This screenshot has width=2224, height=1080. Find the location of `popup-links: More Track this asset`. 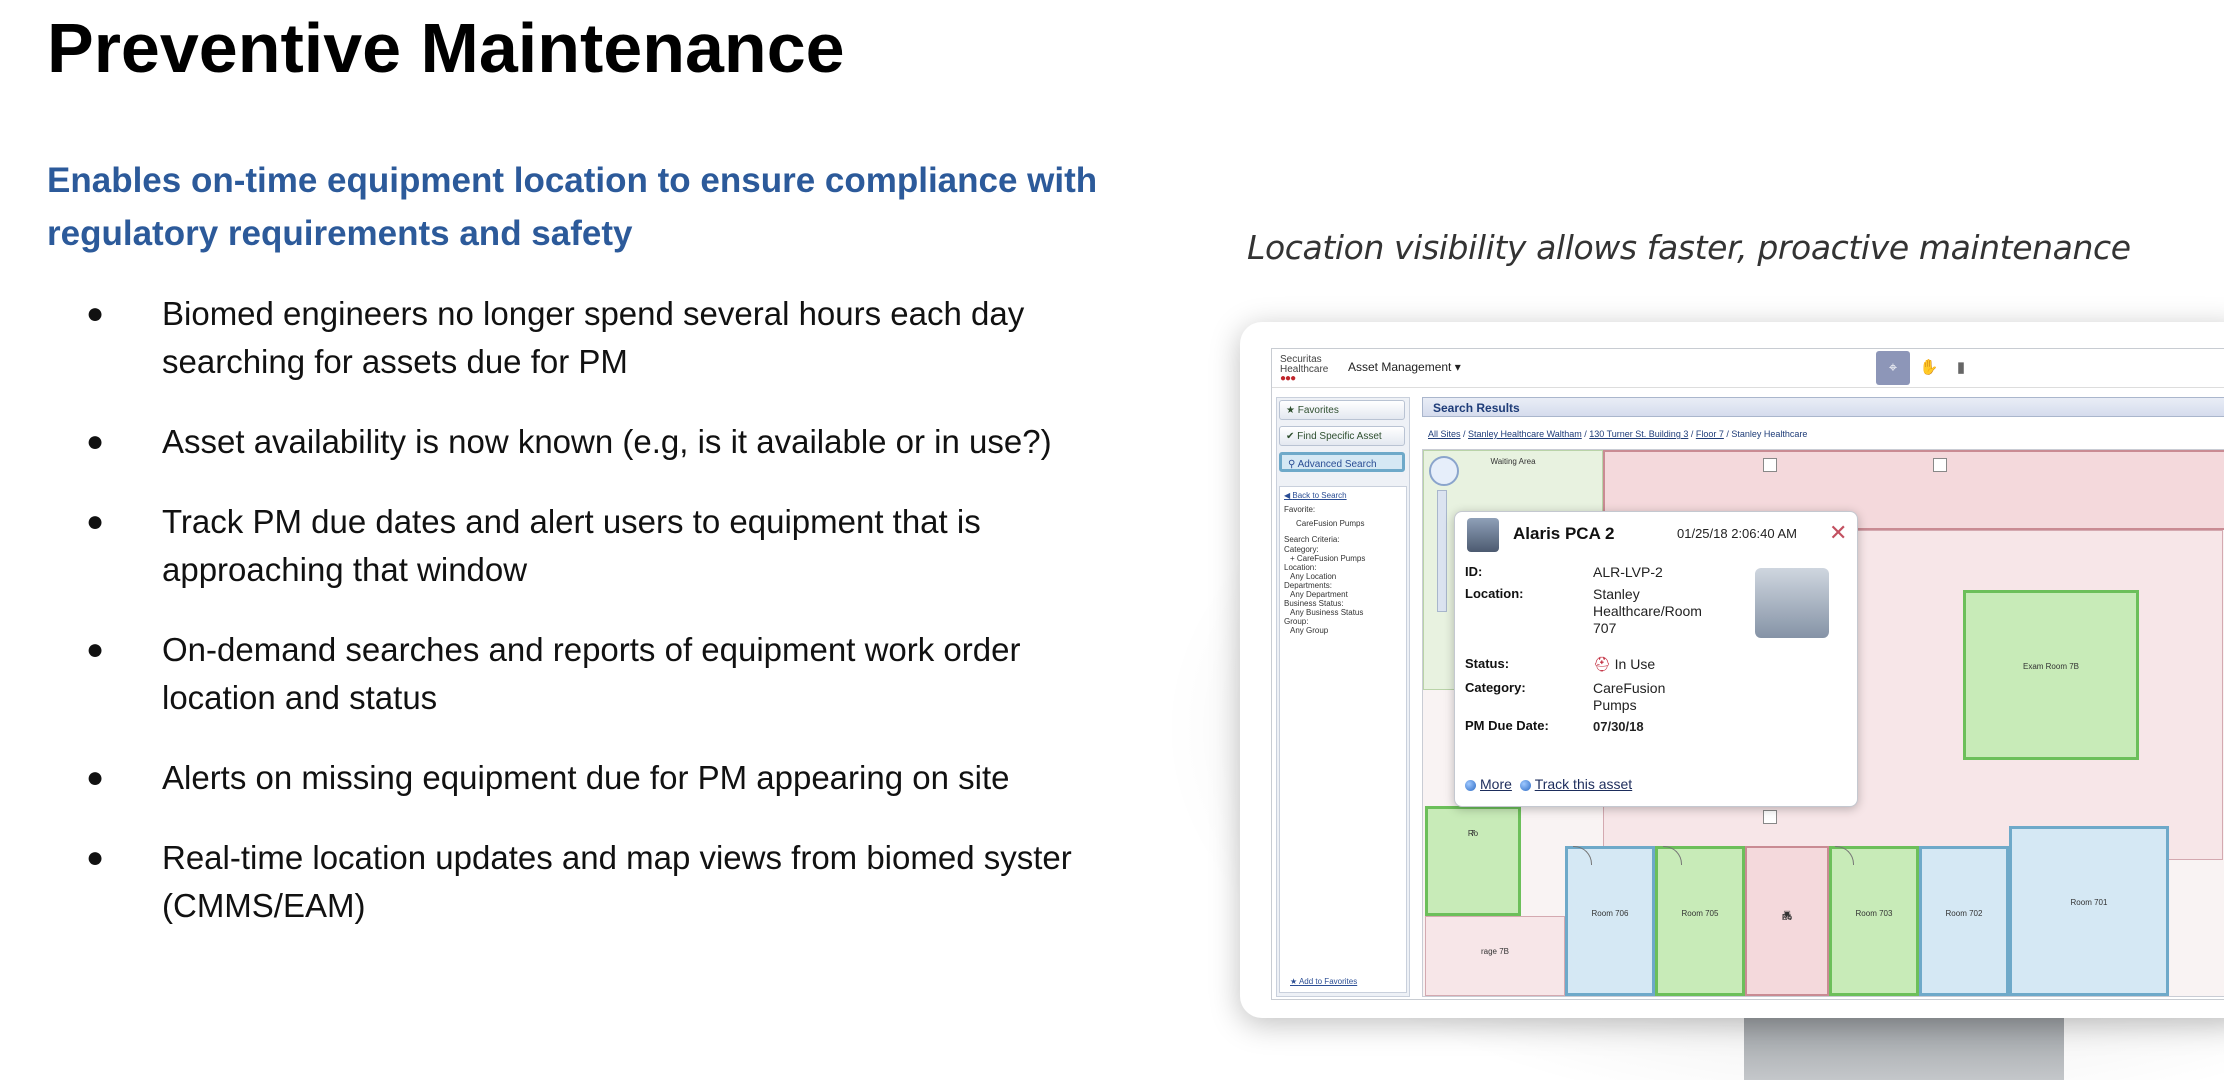

popup-links: More Track this asset is located at coordinates (1548, 784).